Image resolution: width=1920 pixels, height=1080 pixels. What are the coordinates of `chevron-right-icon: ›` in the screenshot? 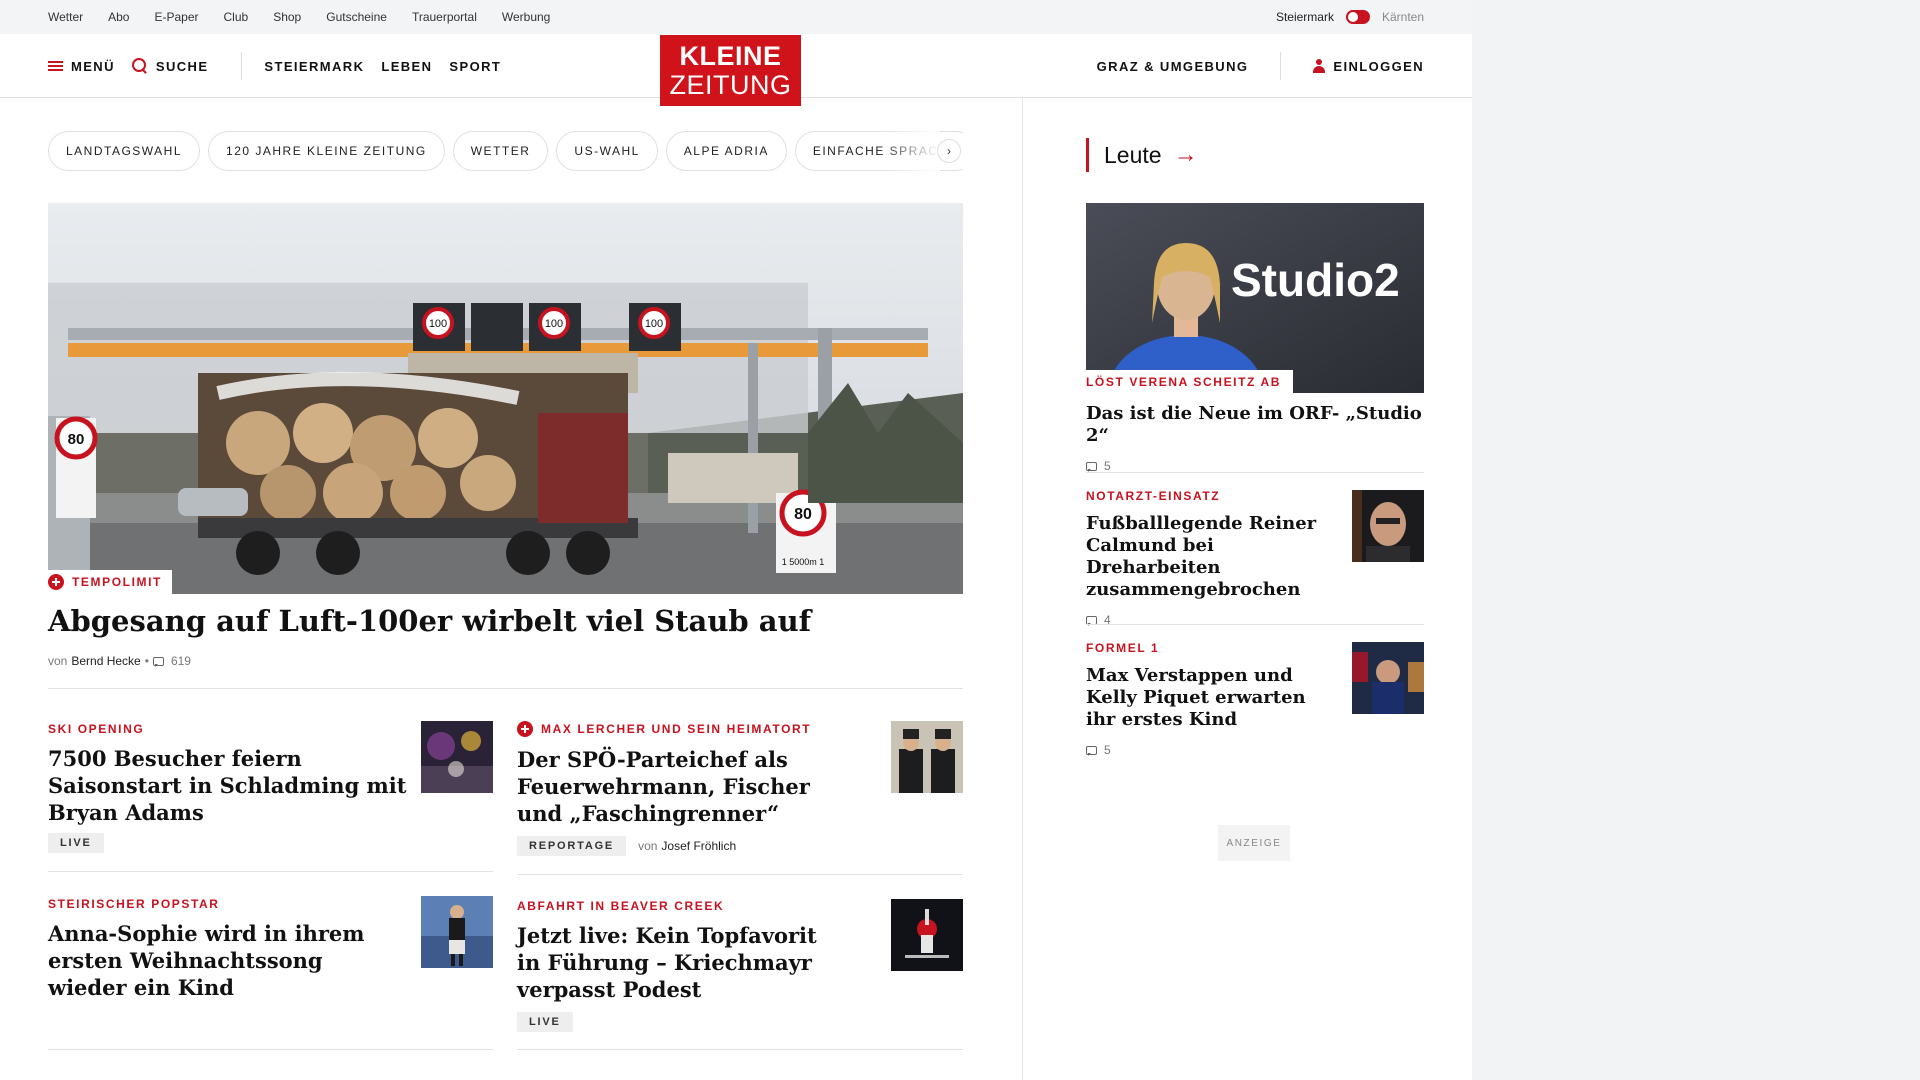 It's located at (949, 151).